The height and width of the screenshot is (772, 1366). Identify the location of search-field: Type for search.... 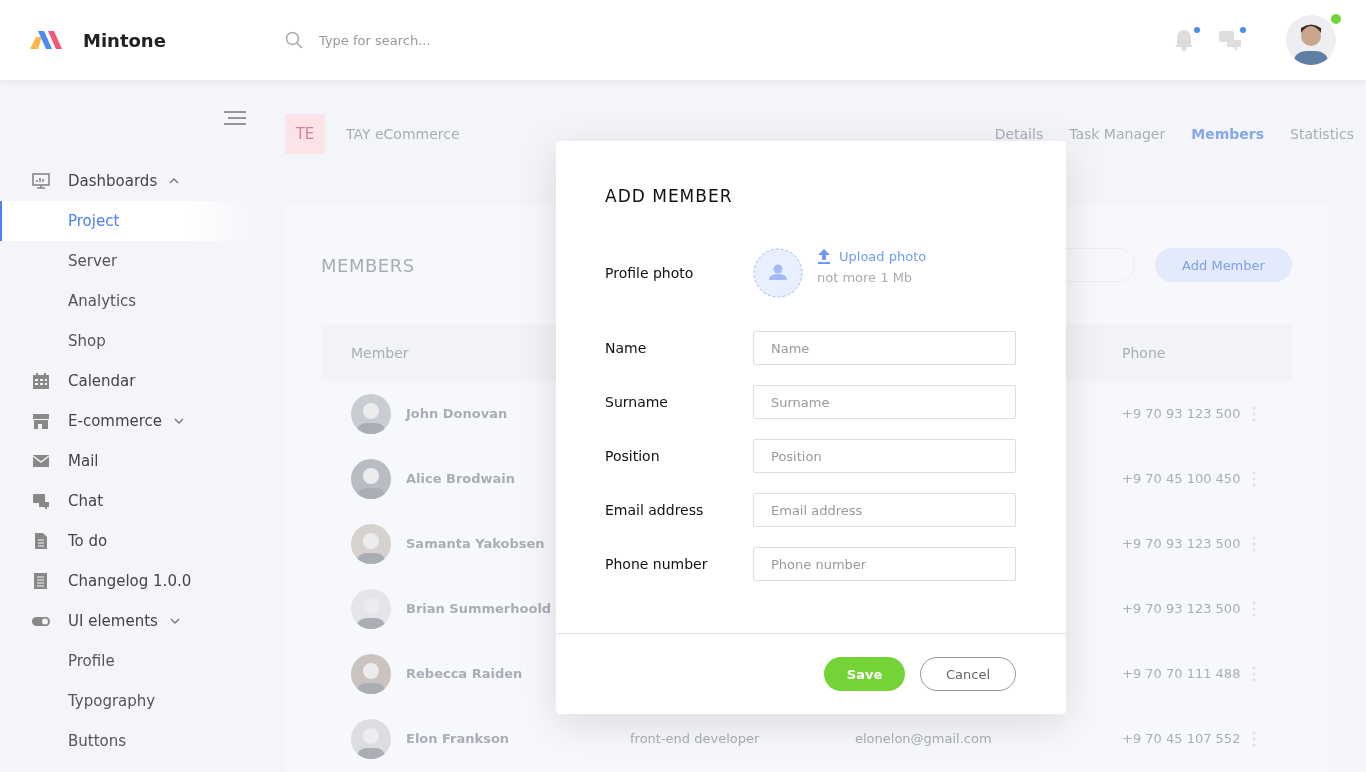
(469, 40).